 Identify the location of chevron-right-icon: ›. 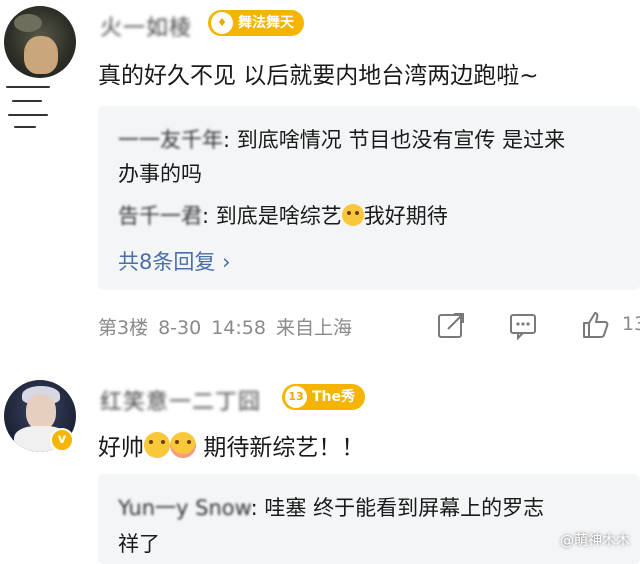
(226, 262).